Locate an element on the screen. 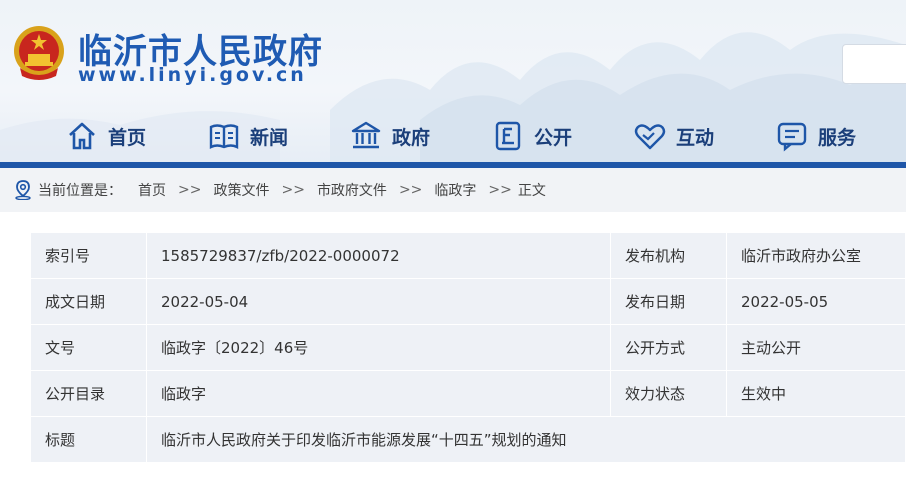 The width and height of the screenshot is (906, 478). nav-item-home: 首页 is located at coordinates (106, 136).